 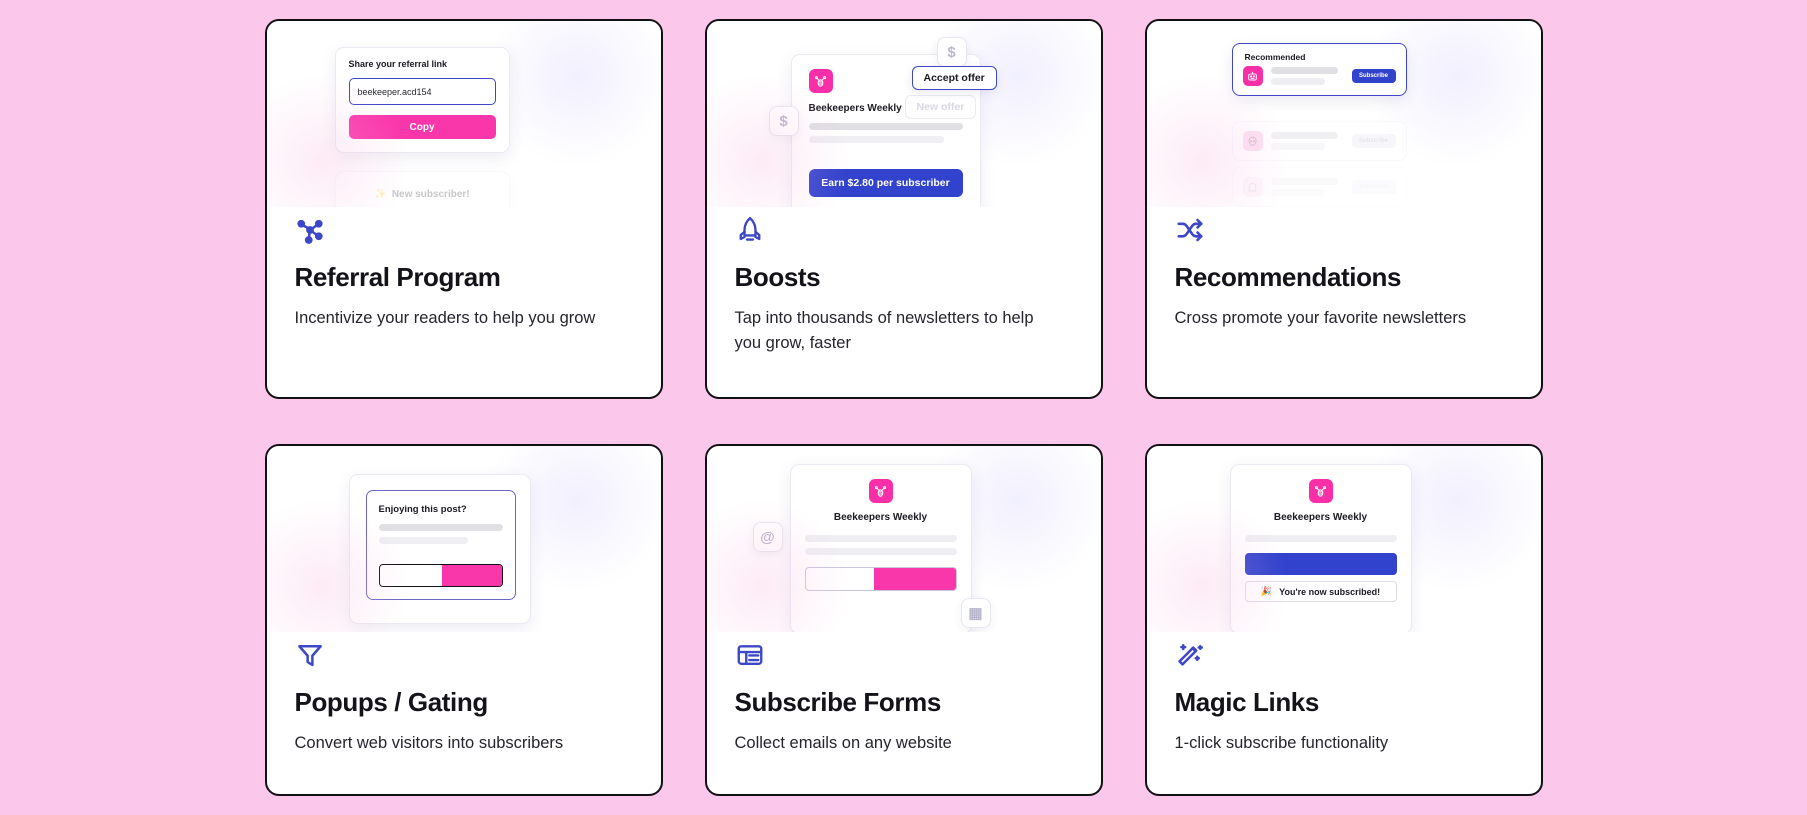 I want to click on popup-headline: Enjoying this post?, so click(x=422, y=509).